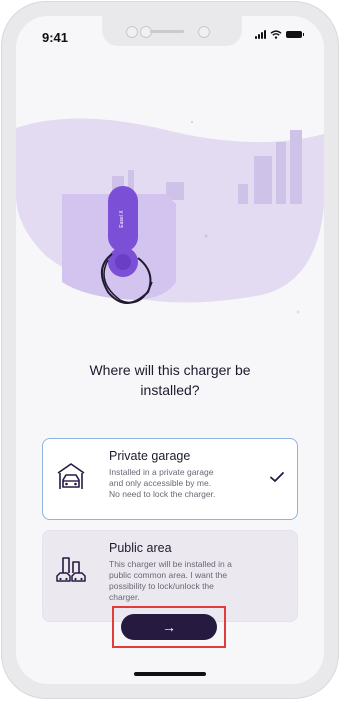  I want to click on next-button: →, so click(169, 627).